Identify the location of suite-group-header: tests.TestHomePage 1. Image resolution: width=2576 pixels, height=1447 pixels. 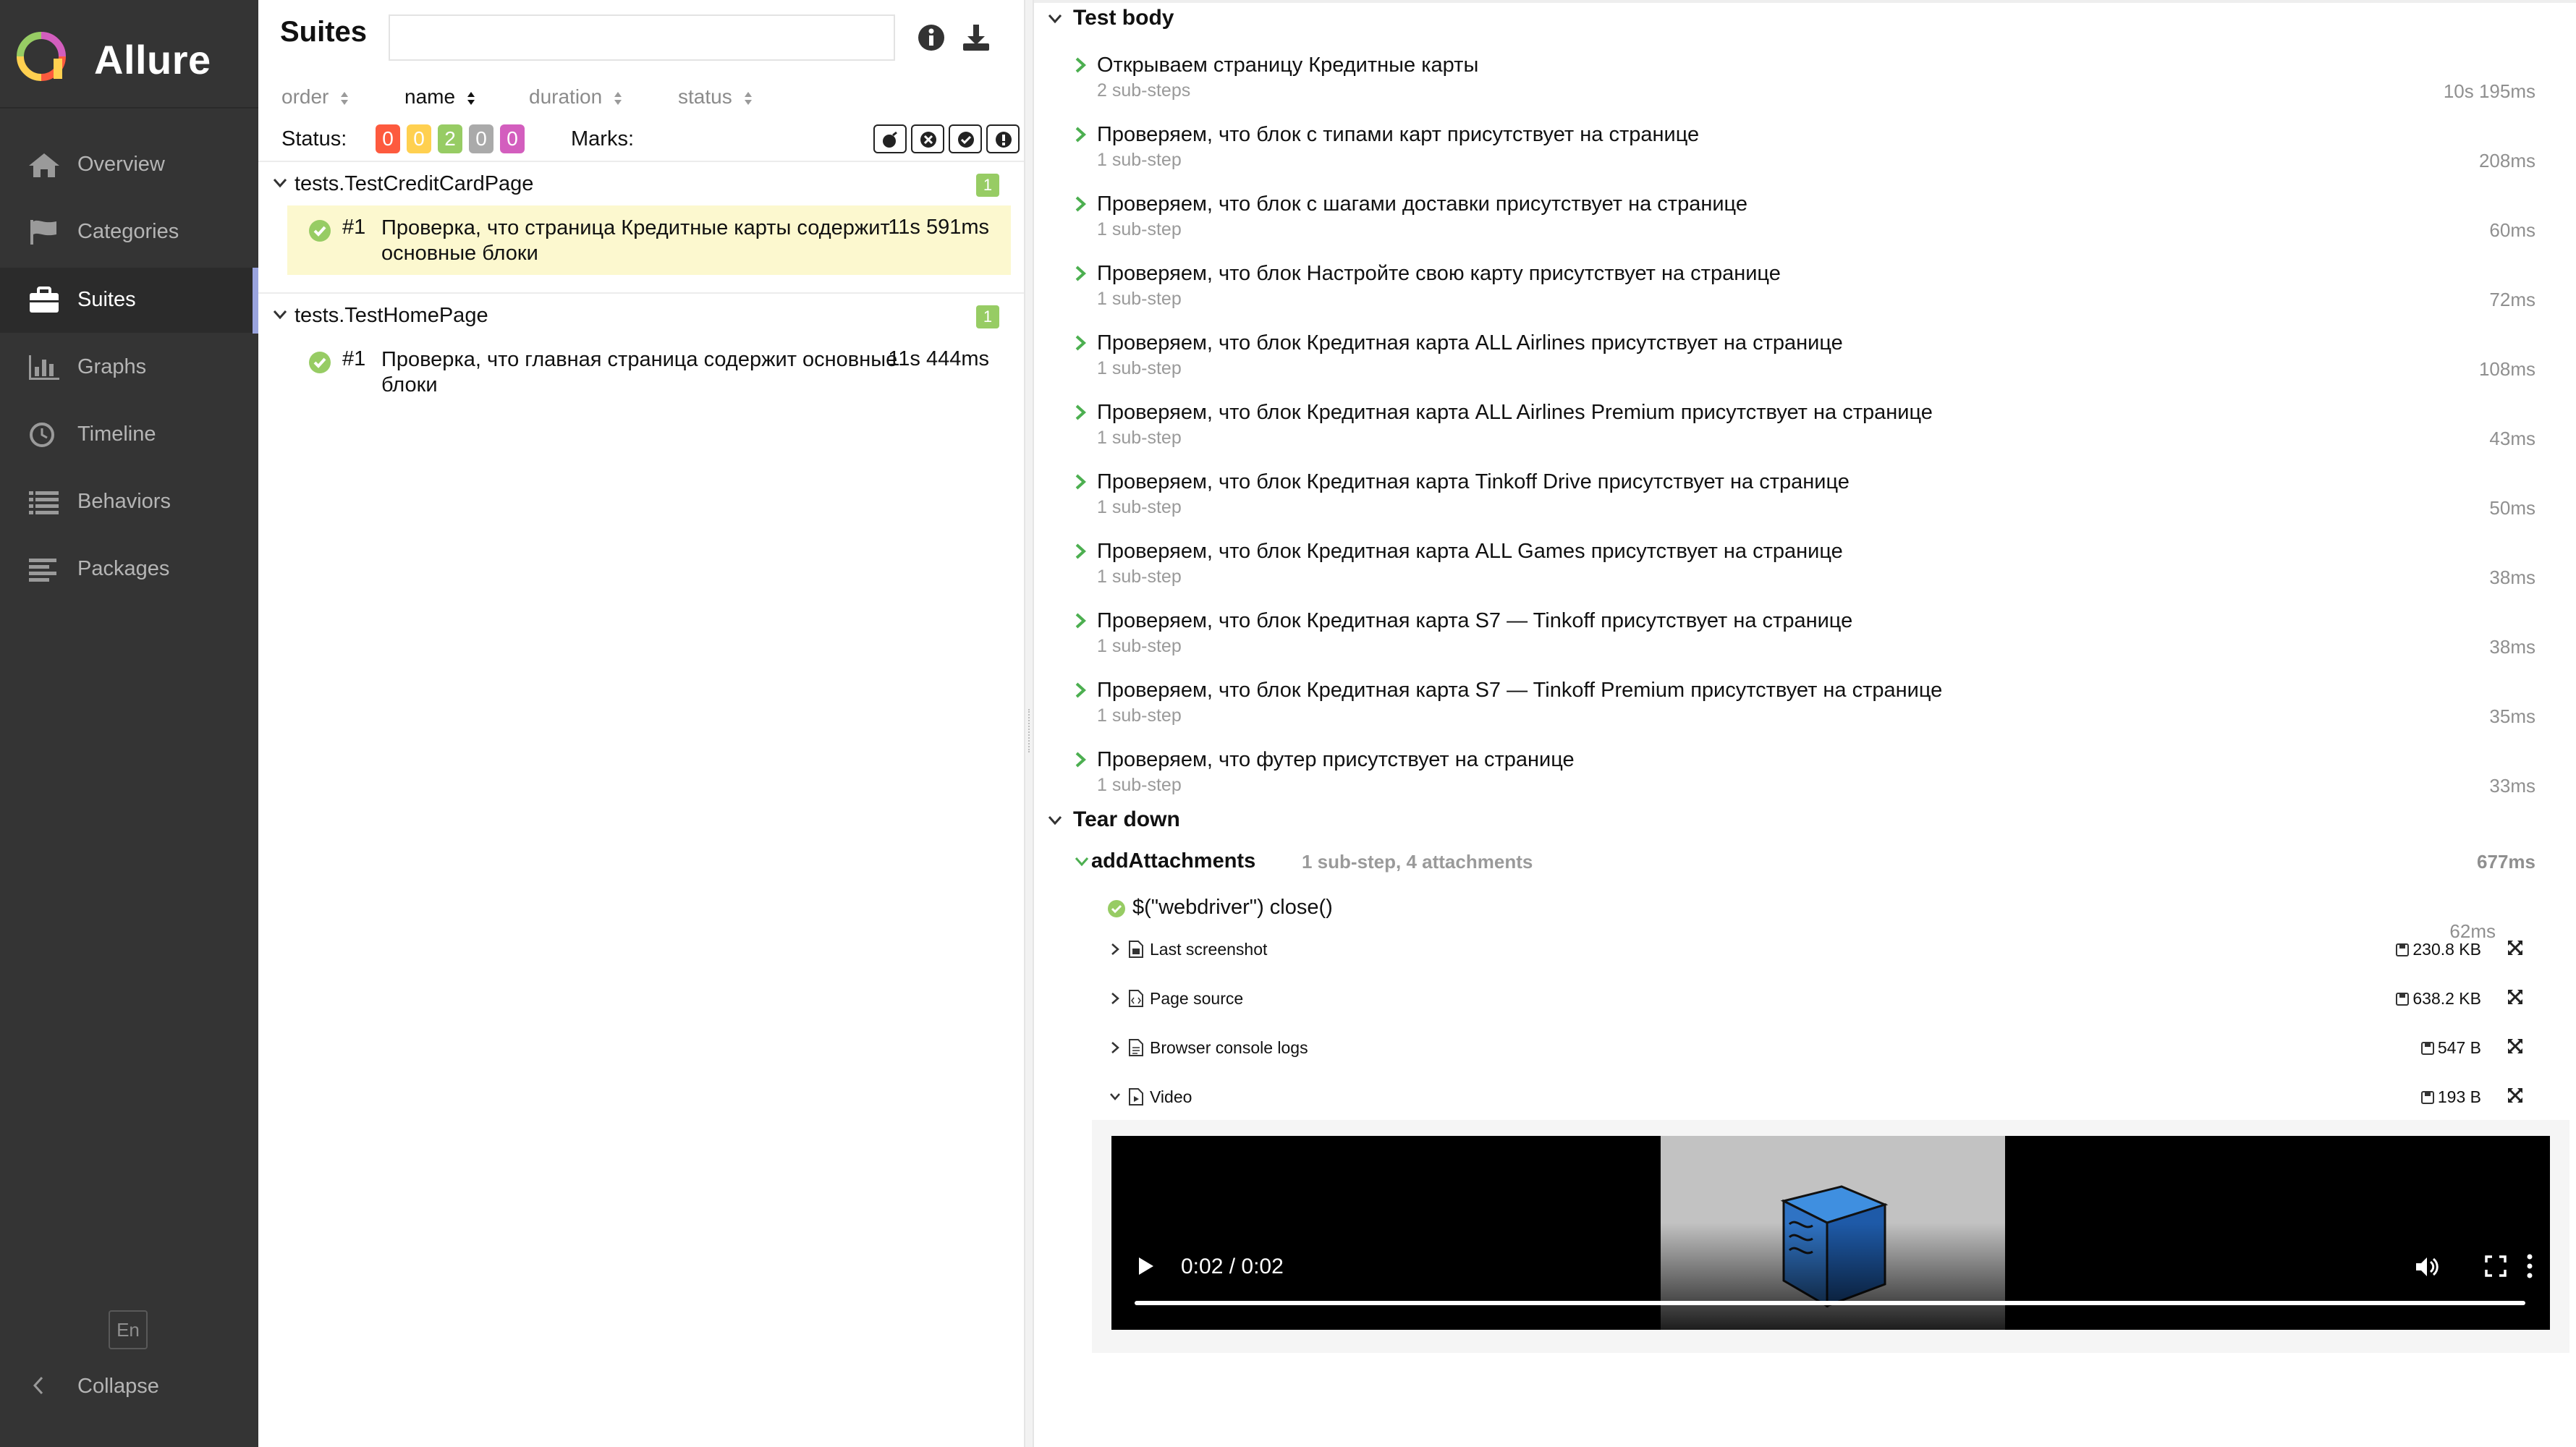
(641, 313).